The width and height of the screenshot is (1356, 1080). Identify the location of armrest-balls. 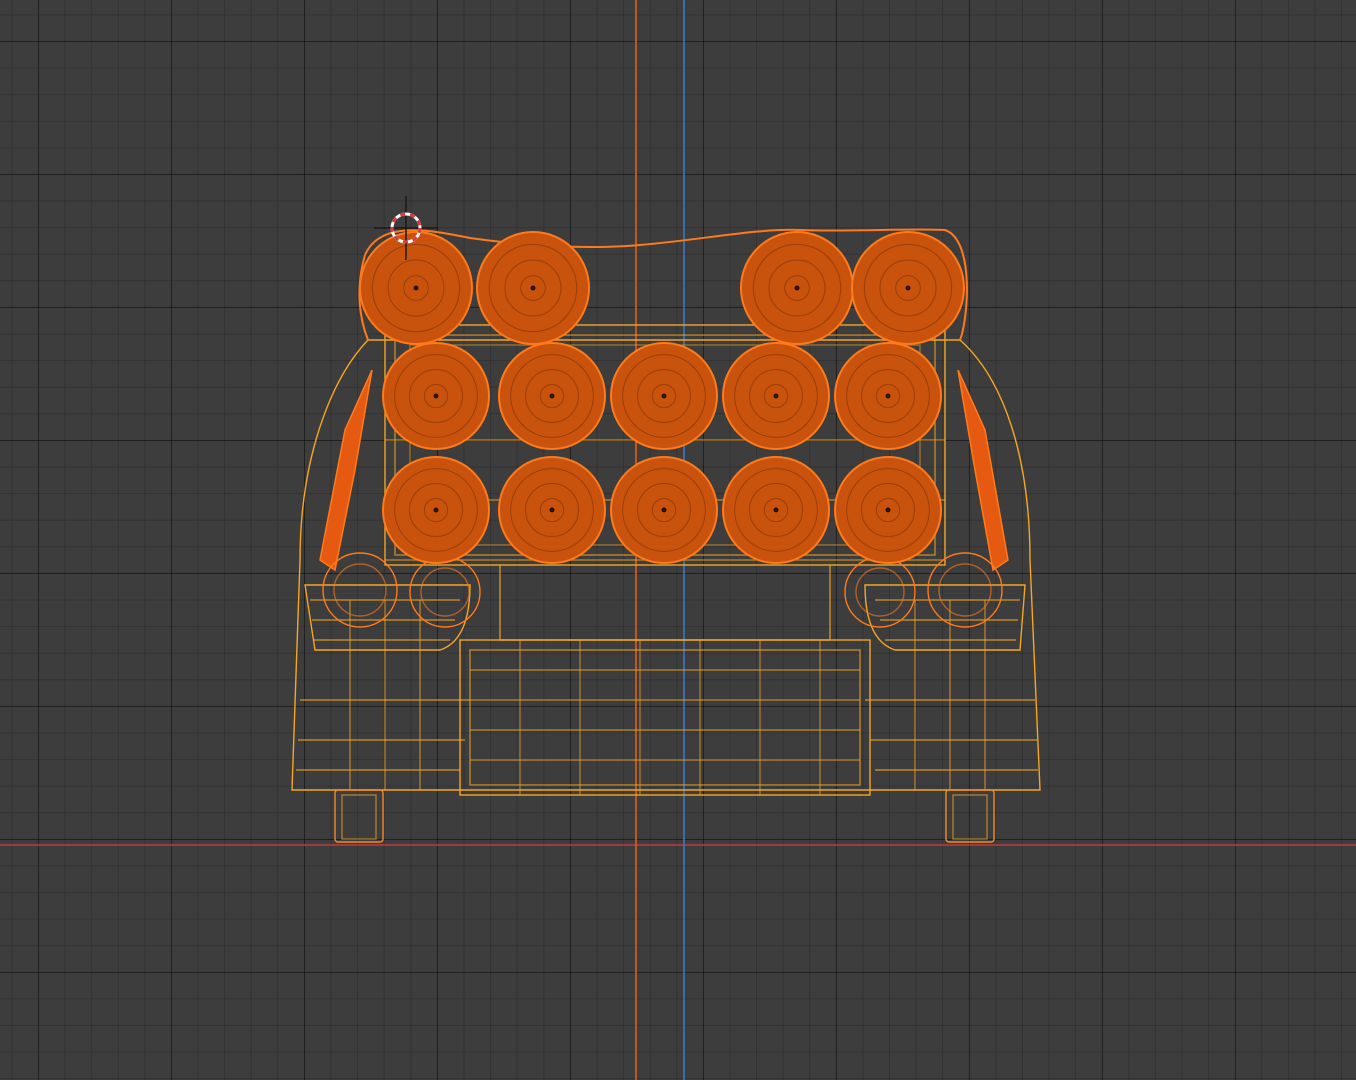
(662, 590).